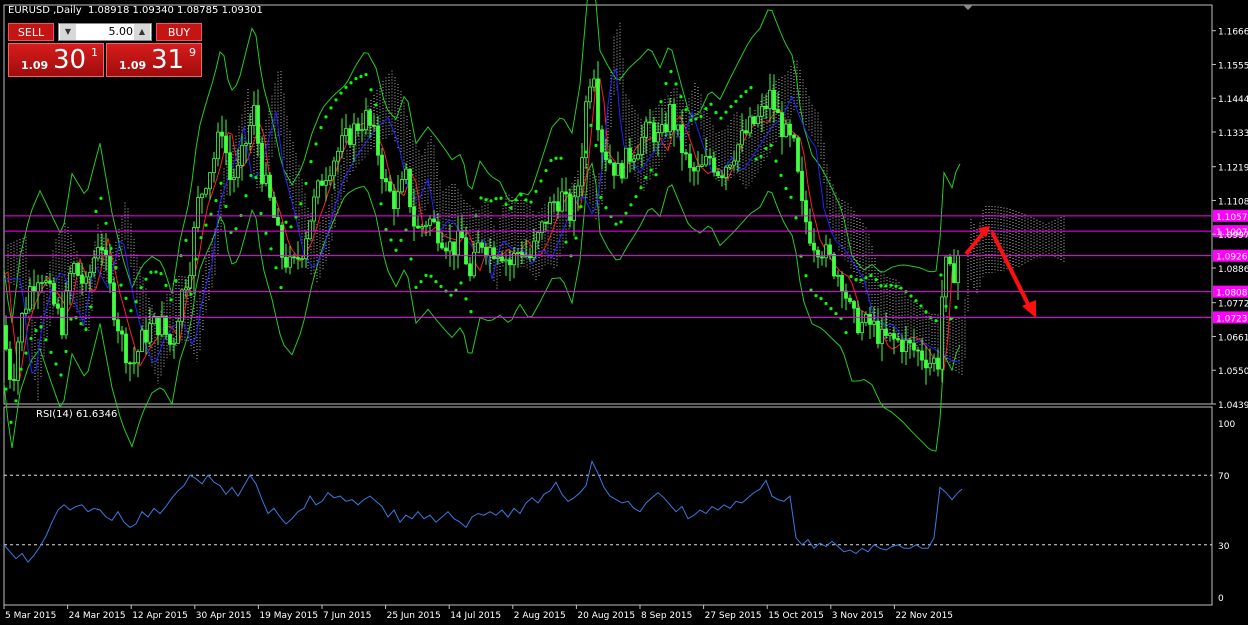 Image resolution: width=1248 pixels, height=625 pixels. I want to click on x-tick-label: 19 May 2015, so click(288, 616).